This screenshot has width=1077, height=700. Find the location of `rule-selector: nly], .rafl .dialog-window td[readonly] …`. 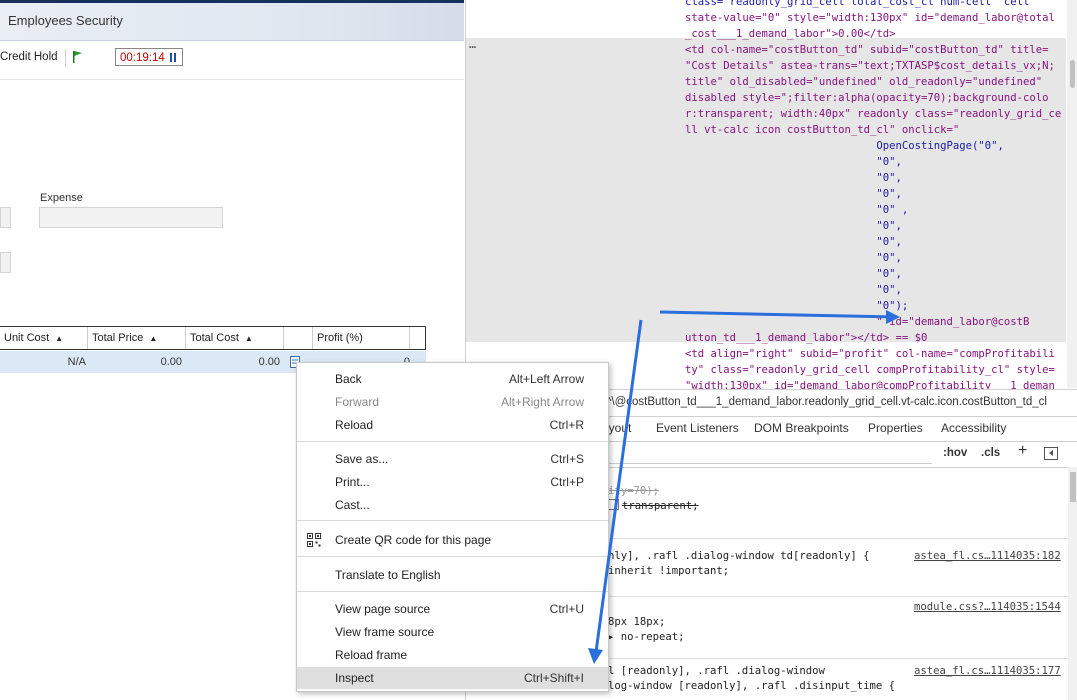

rule-selector: nly], .rafl .dialog-window td[readonly] … is located at coordinates (739, 556).